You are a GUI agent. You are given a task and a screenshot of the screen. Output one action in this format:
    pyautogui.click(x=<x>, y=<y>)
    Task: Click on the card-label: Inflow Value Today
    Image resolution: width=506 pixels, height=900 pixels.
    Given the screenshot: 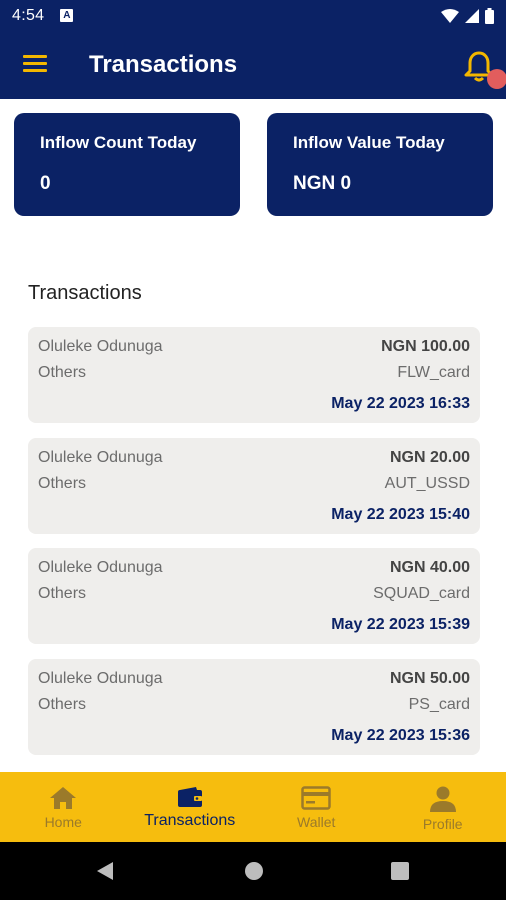 What is the action you would take?
    pyautogui.click(x=369, y=142)
    